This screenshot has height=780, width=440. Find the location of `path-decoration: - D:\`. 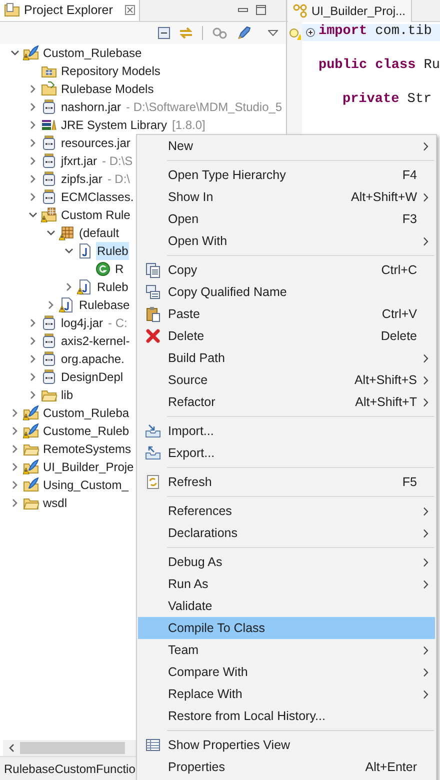

path-decoration: - D:\ is located at coordinates (118, 179).